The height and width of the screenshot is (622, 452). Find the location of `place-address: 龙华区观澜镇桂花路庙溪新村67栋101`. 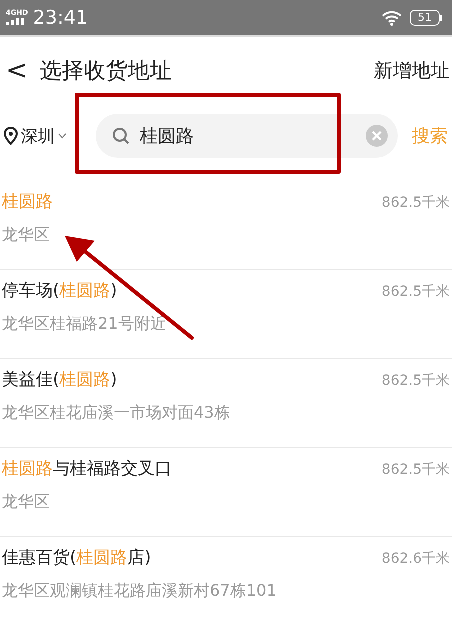

place-address: 龙华区观澜镇桂花路庙溪新村67栋101 is located at coordinates (139, 591).